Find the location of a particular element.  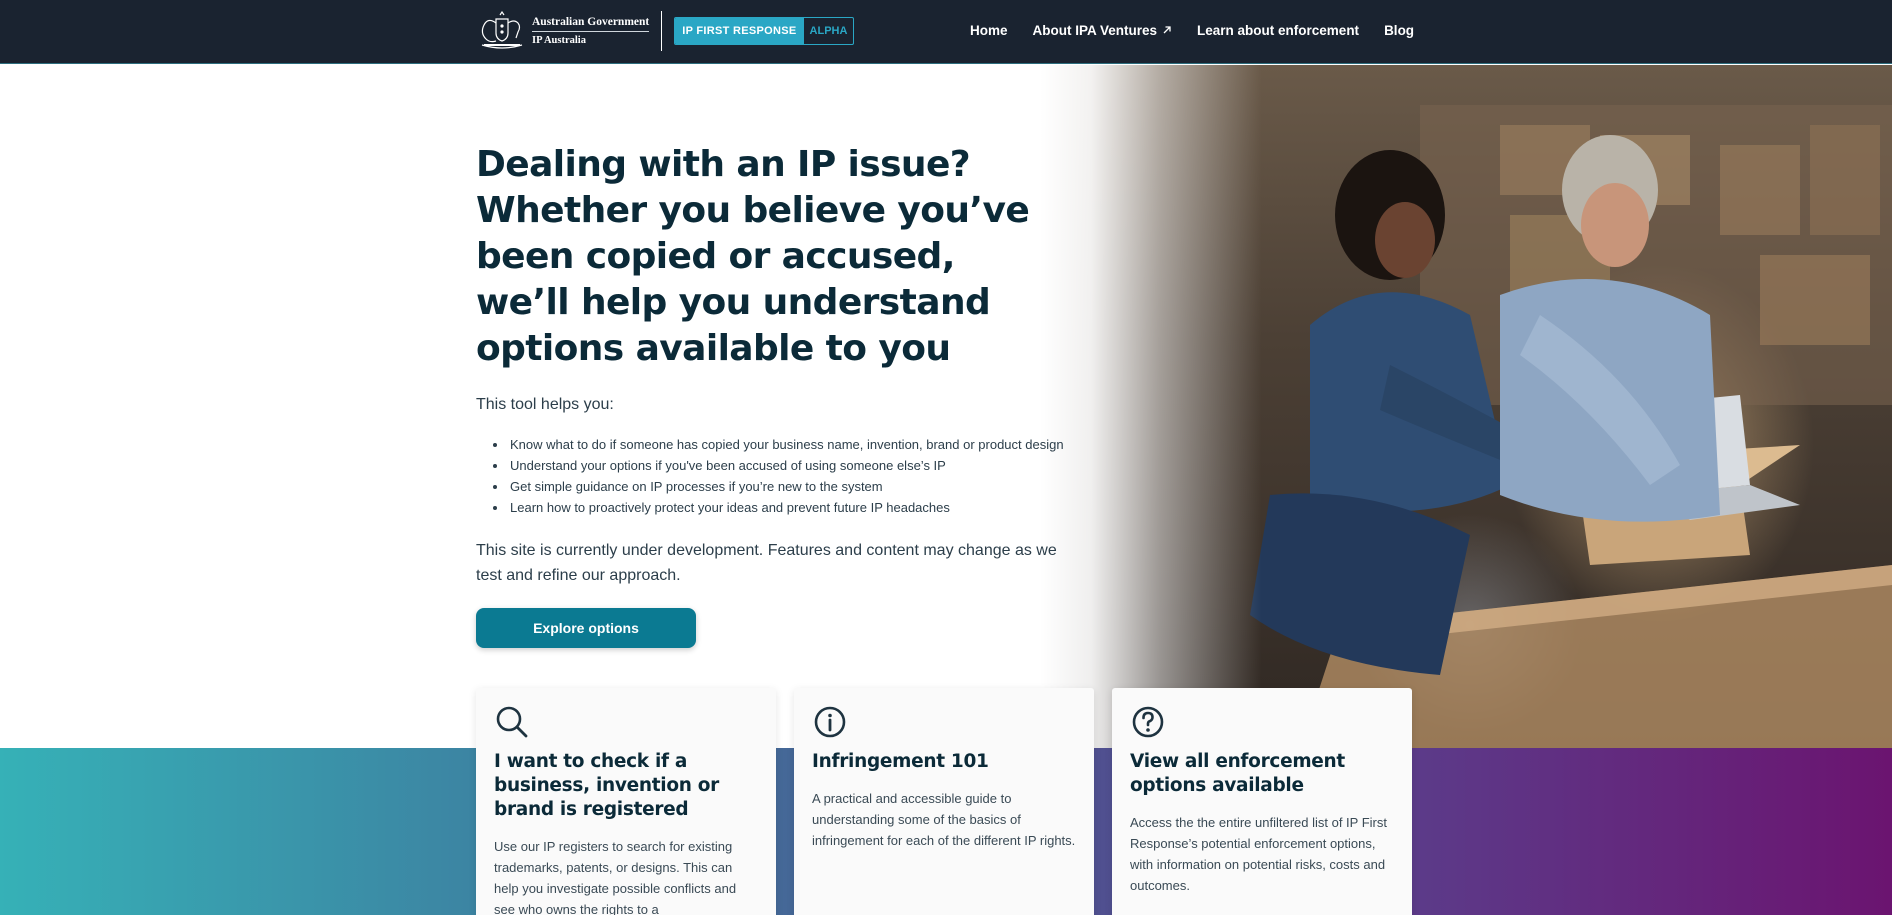

product-badge: IP FIRST RESPONSE ALPHA is located at coordinates (764, 31).